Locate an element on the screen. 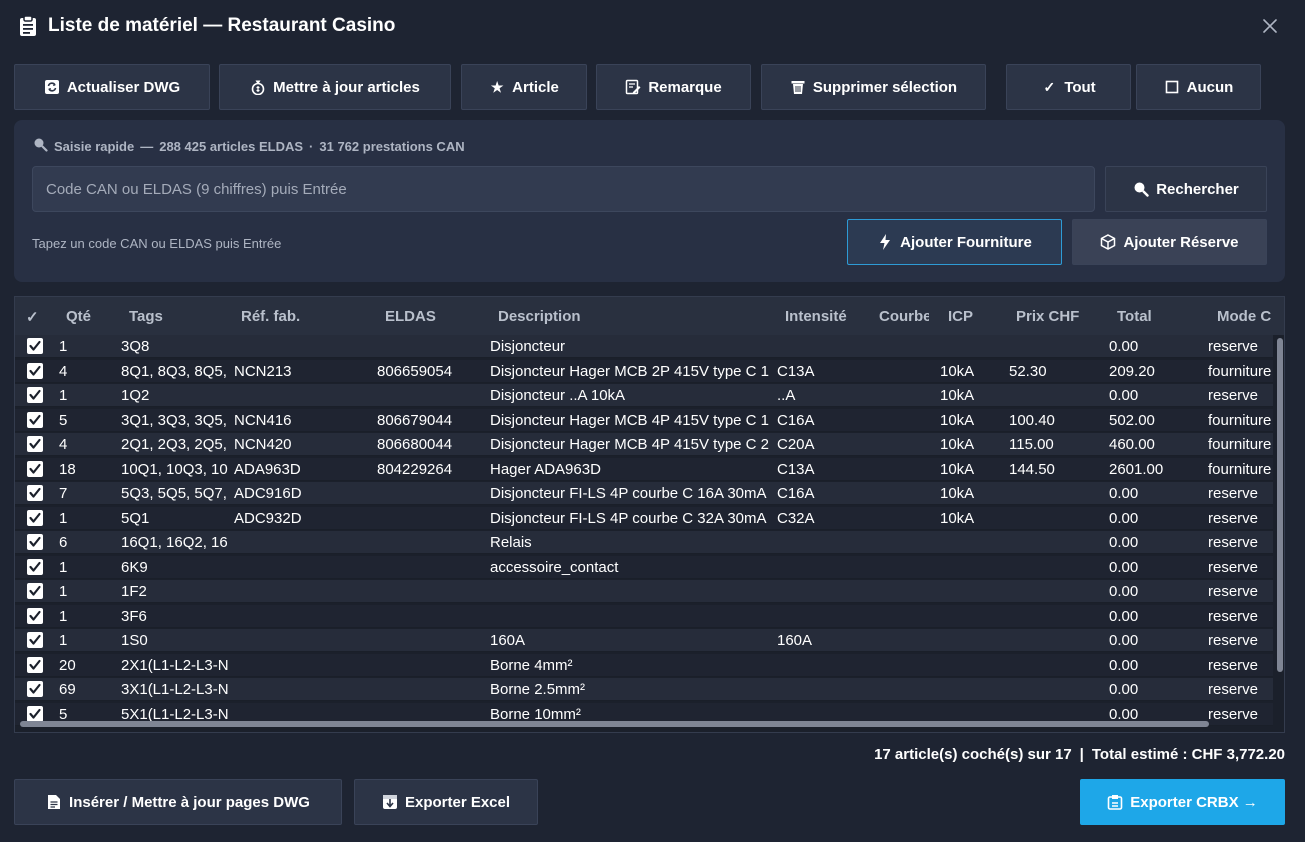  column-header-curve: Courbe is located at coordinates (904, 316).